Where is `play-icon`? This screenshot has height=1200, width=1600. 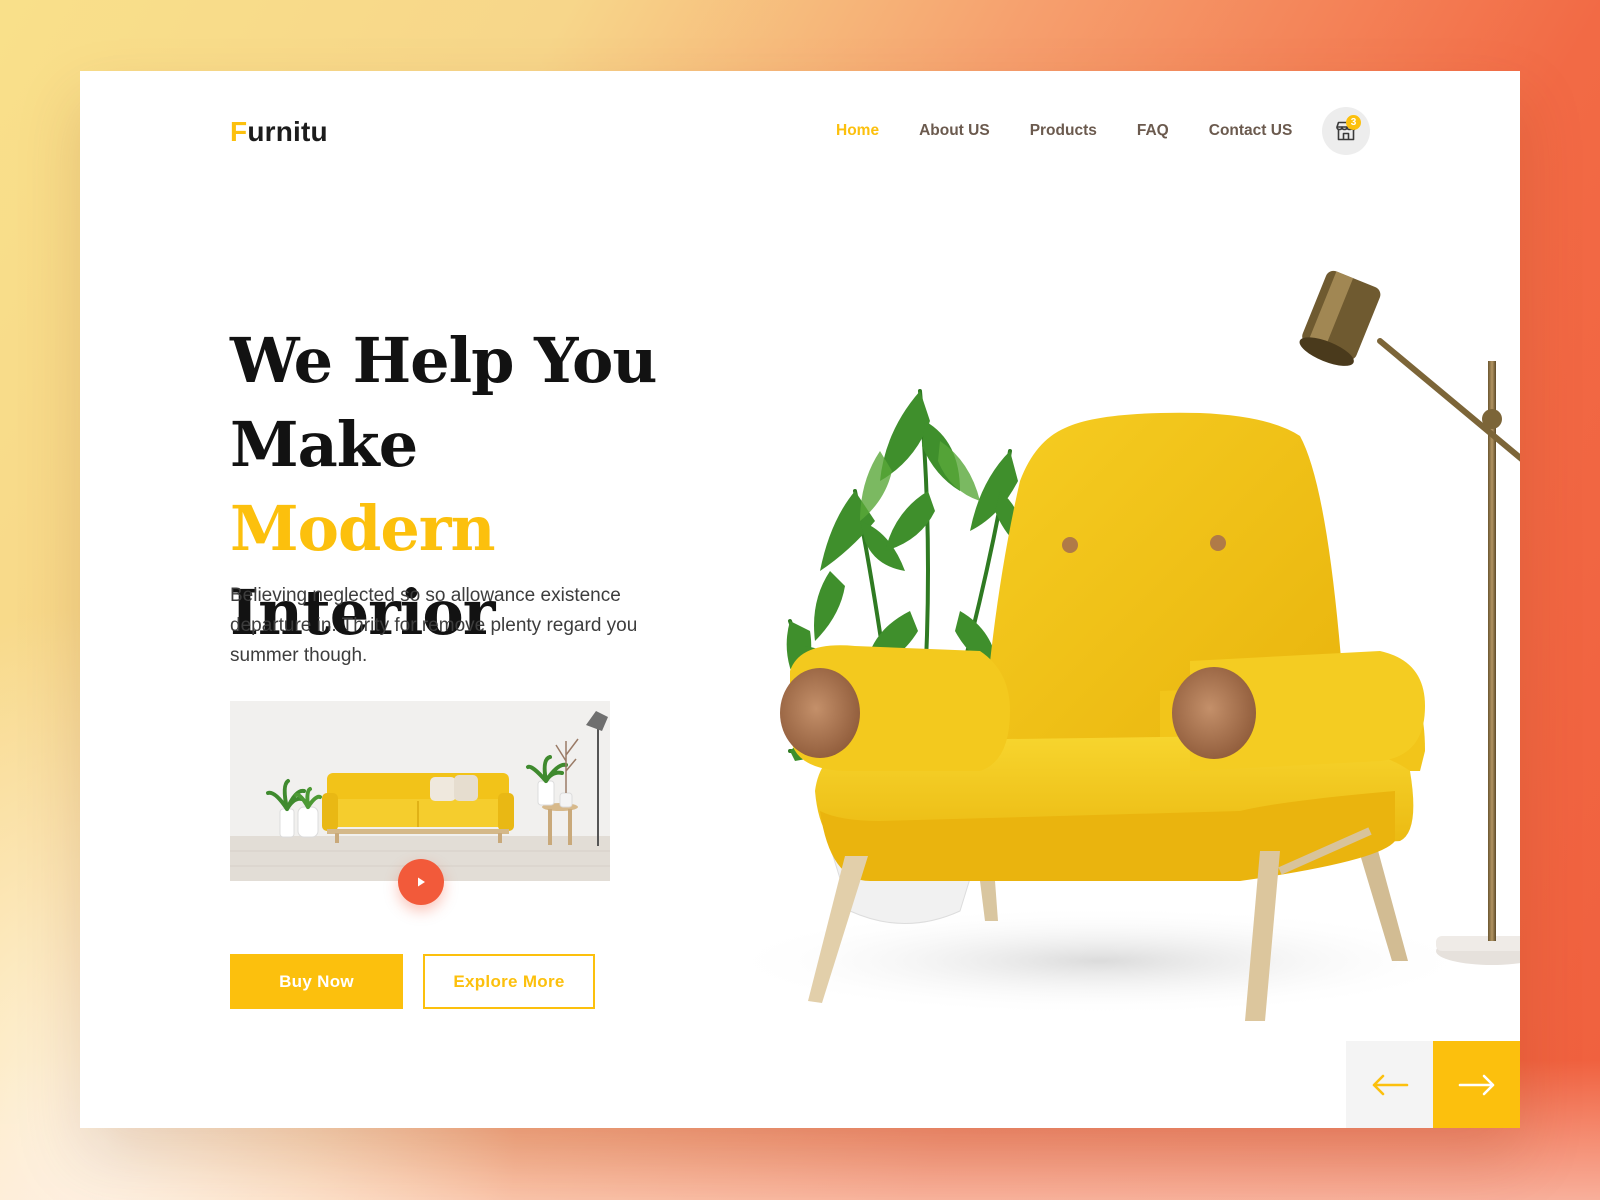 play-icon is located at coordinates (421, 882).